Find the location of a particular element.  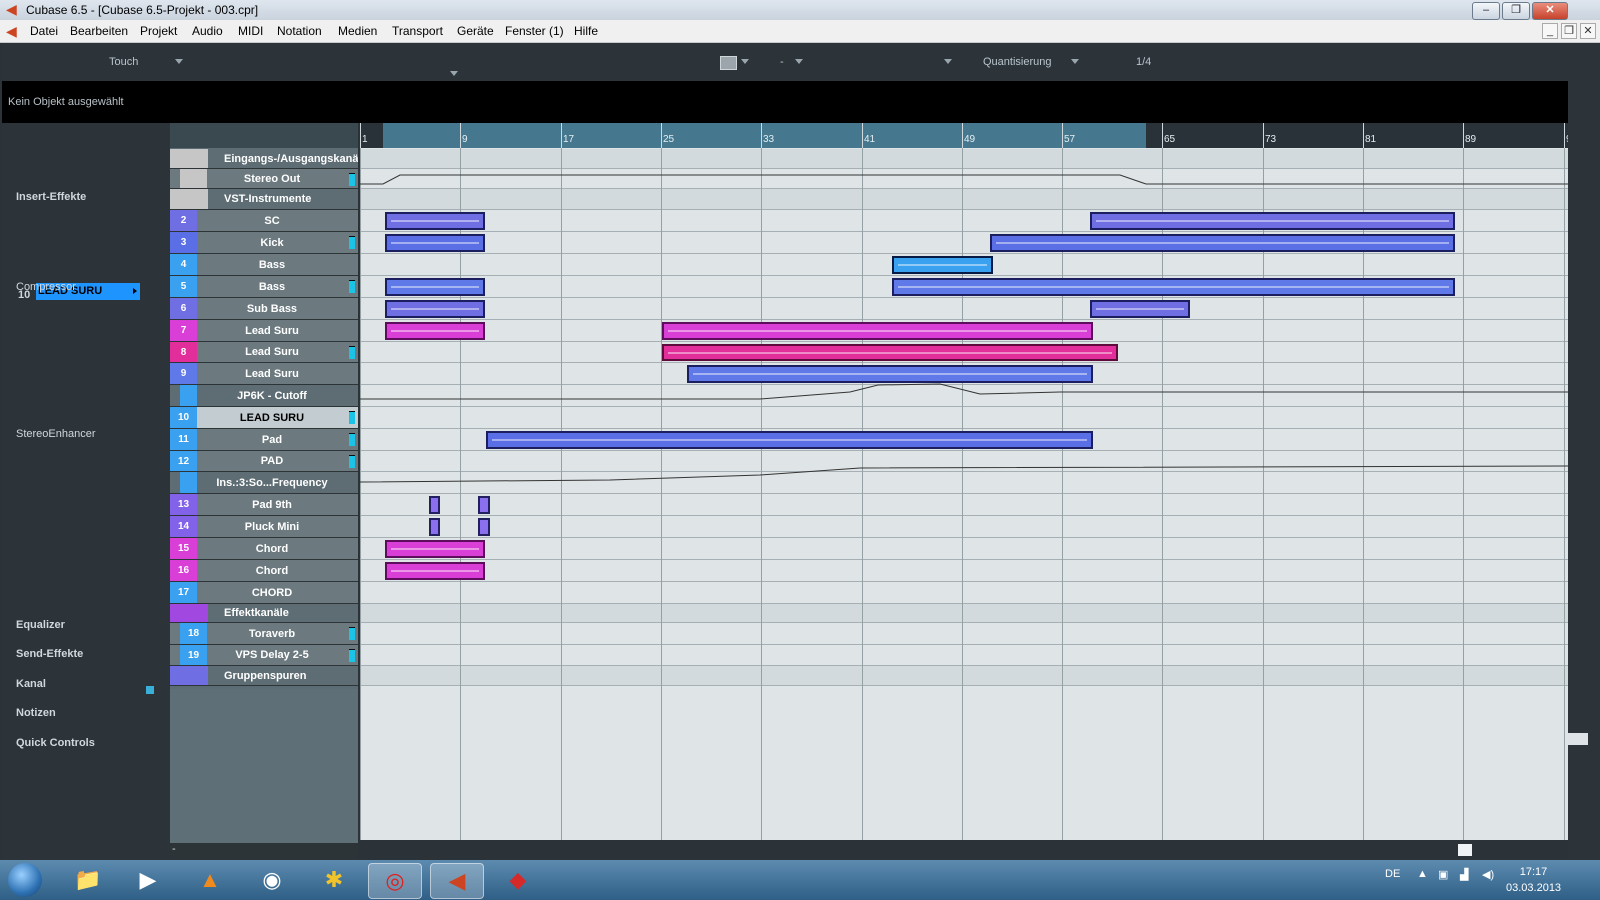

tools-icon: ✱ is located at coordinates (334, 880).